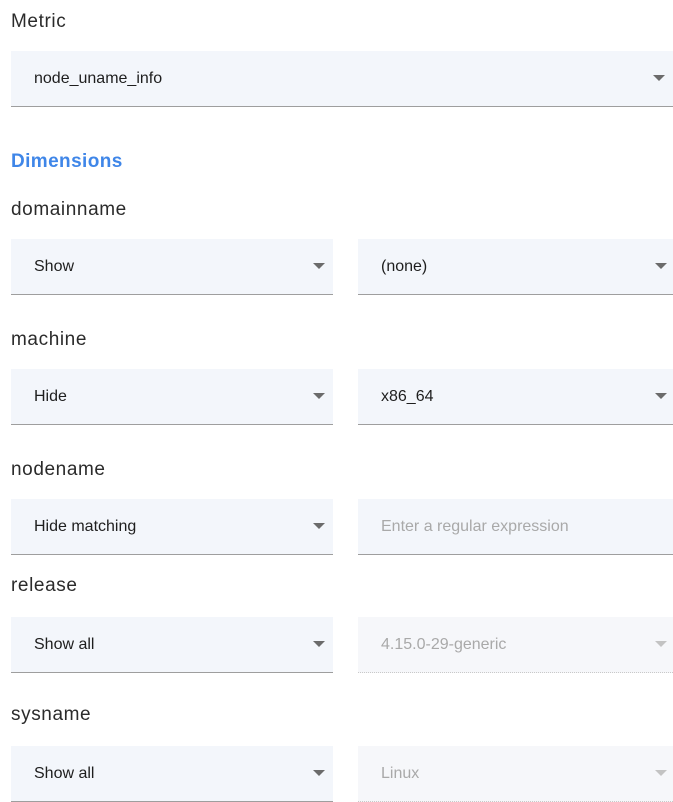  Describe the element at coordinates (444, 644) in the screenshot. I see `release-value: 4.15.0-29-generic` at that location.